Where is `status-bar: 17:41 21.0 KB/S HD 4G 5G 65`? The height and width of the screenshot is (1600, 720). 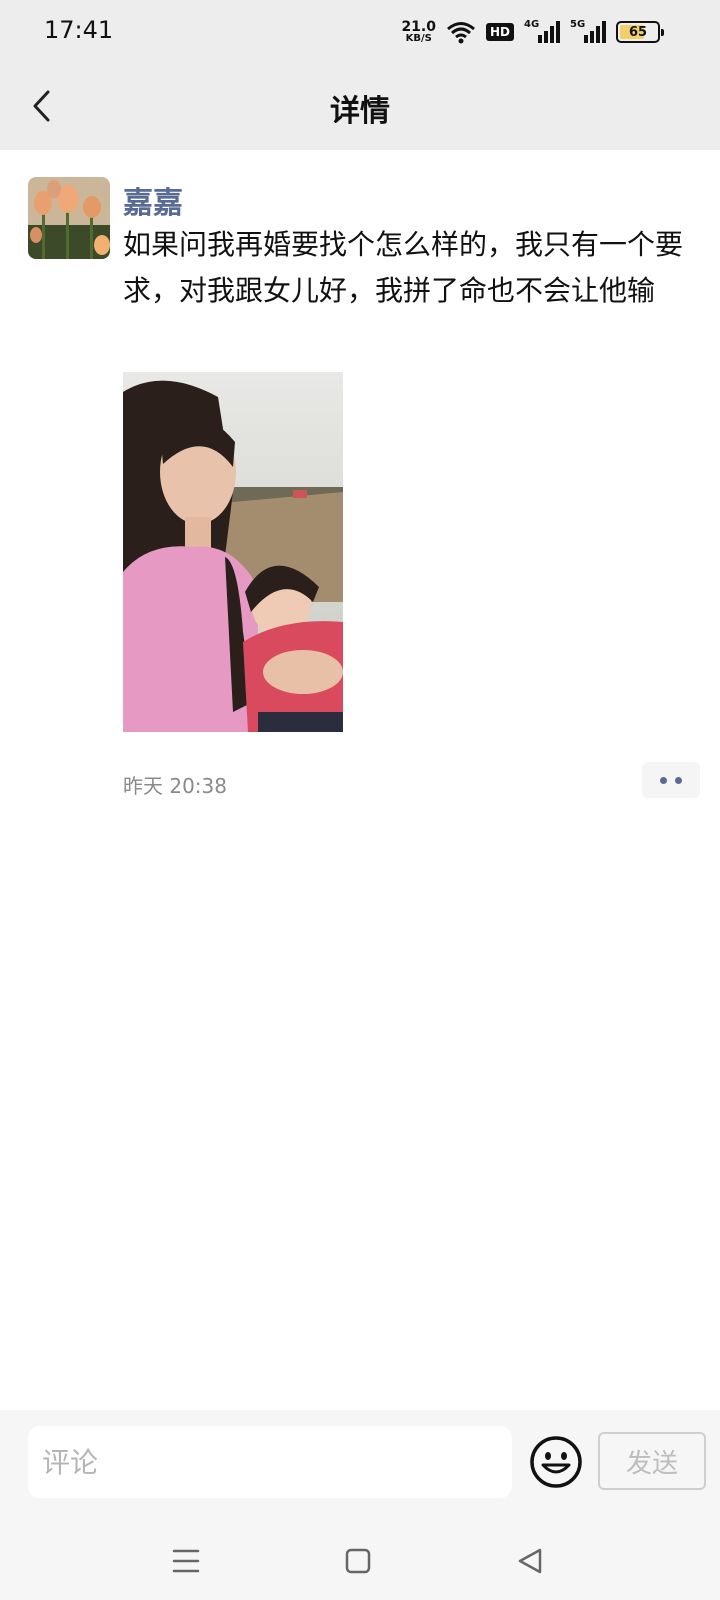
status-bar: 17:41 21.0 KB/S HD 4G 5G 65 is located at coordinates (360, 32).